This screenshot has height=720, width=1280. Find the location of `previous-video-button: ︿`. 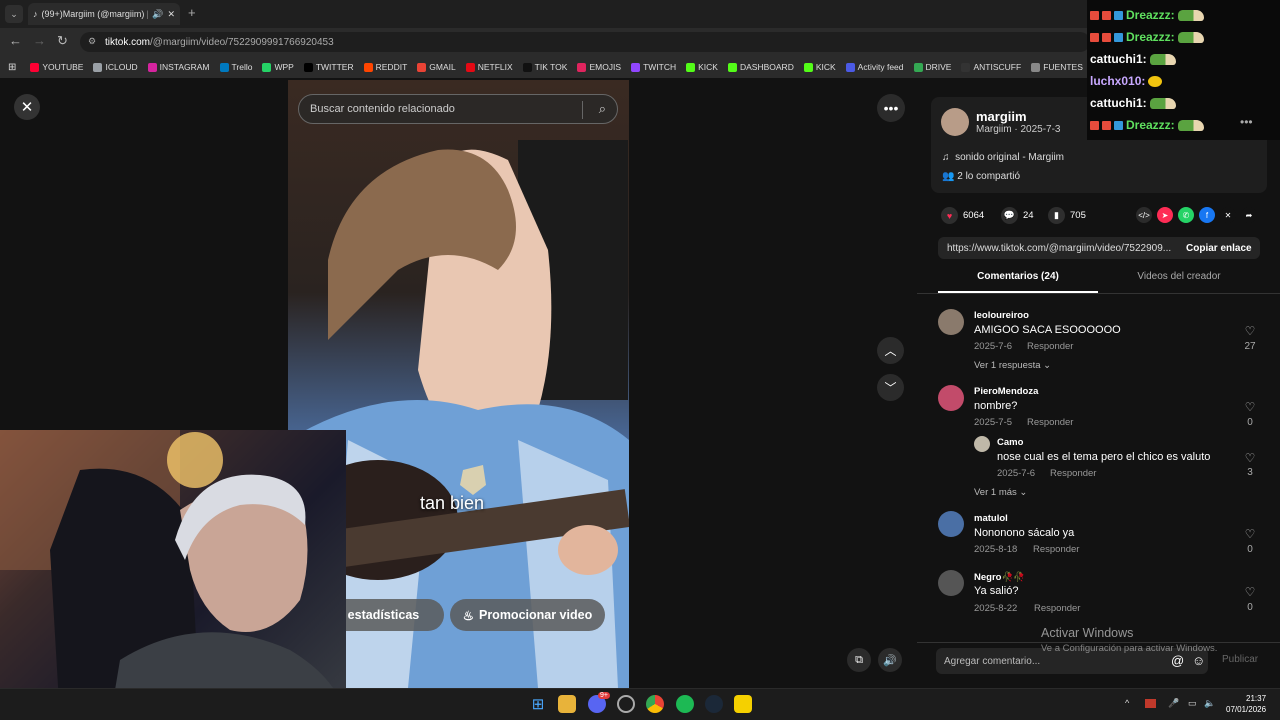

previous-video-button: ︿ is located at coordinates (890, 350).